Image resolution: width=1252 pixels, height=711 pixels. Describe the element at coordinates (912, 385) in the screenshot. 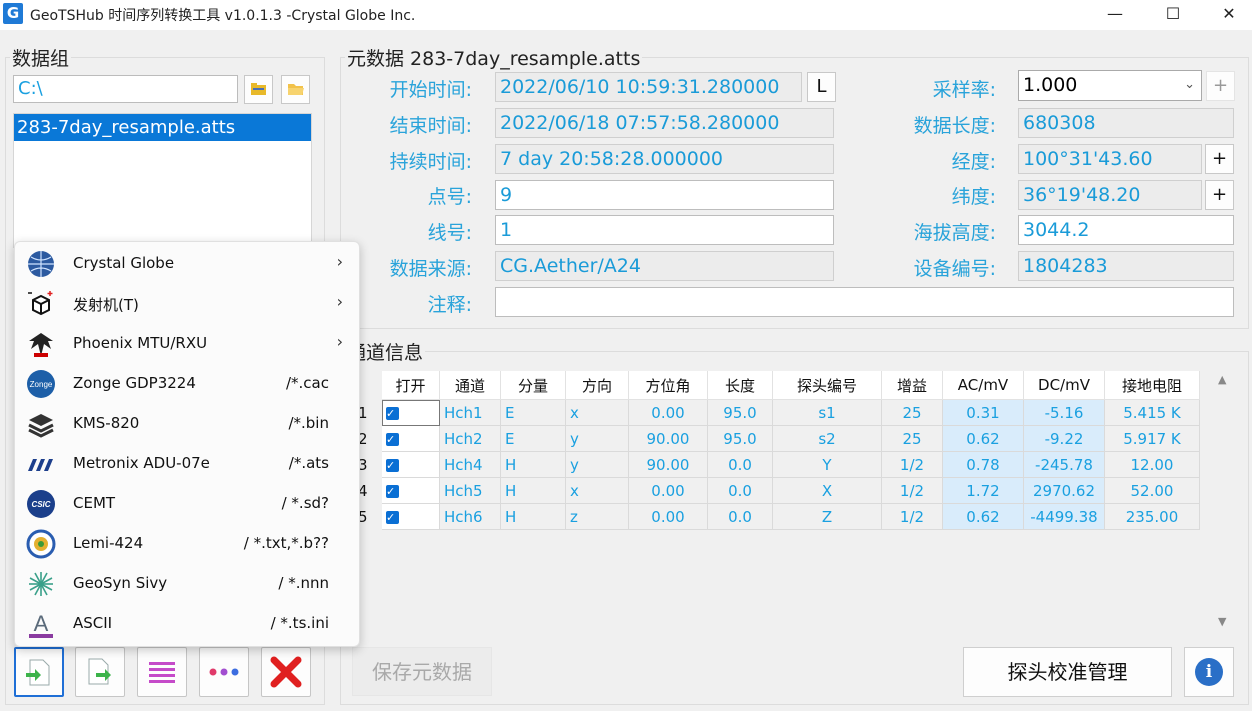

I see `col-header-gain: 增益` at that location.